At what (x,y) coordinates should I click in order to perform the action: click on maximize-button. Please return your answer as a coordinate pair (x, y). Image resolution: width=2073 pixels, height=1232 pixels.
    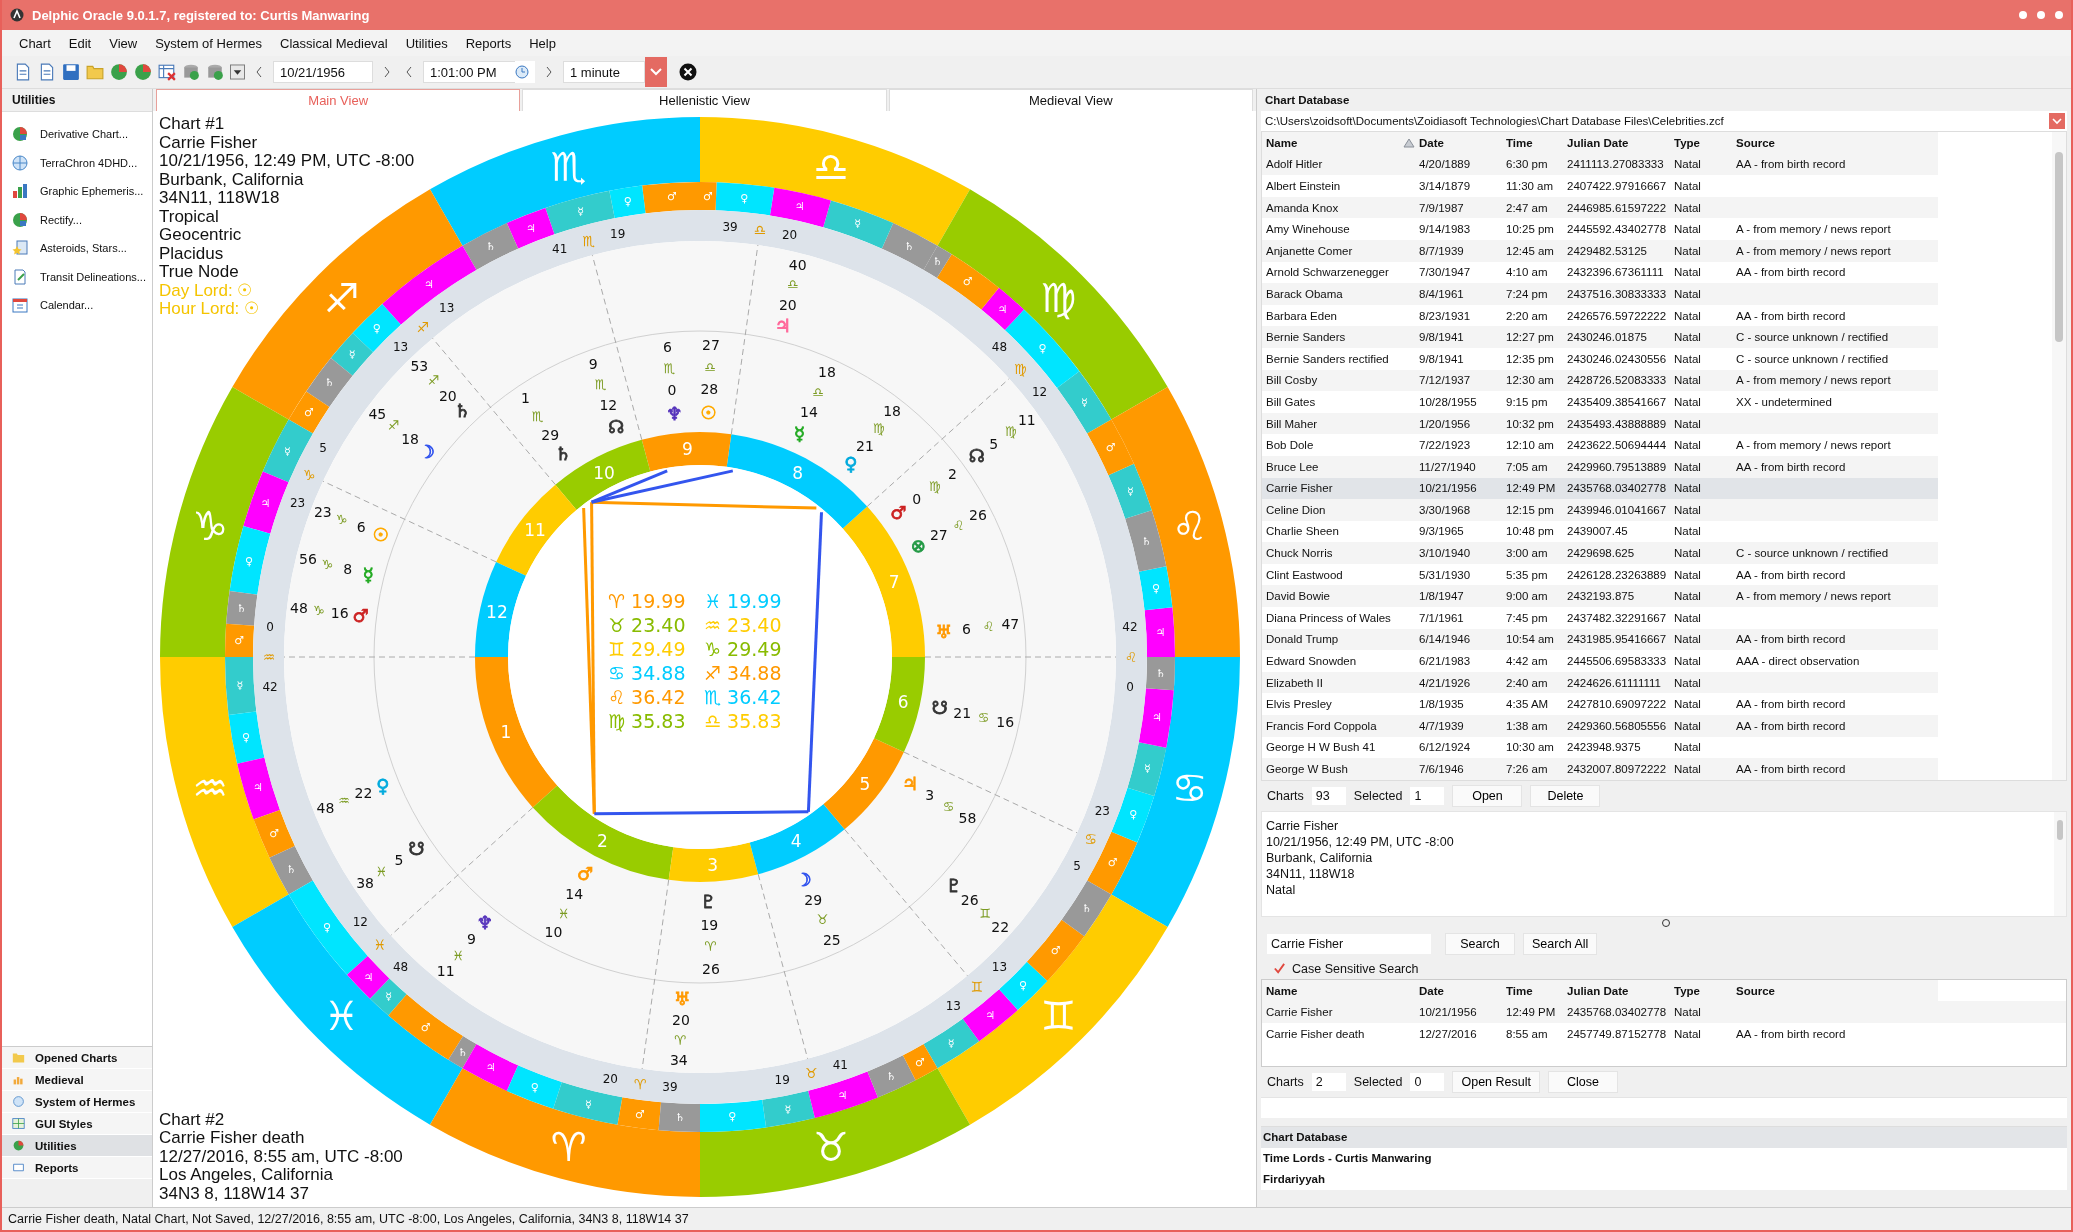
    Looking at the image, I should click on (2041, 15).